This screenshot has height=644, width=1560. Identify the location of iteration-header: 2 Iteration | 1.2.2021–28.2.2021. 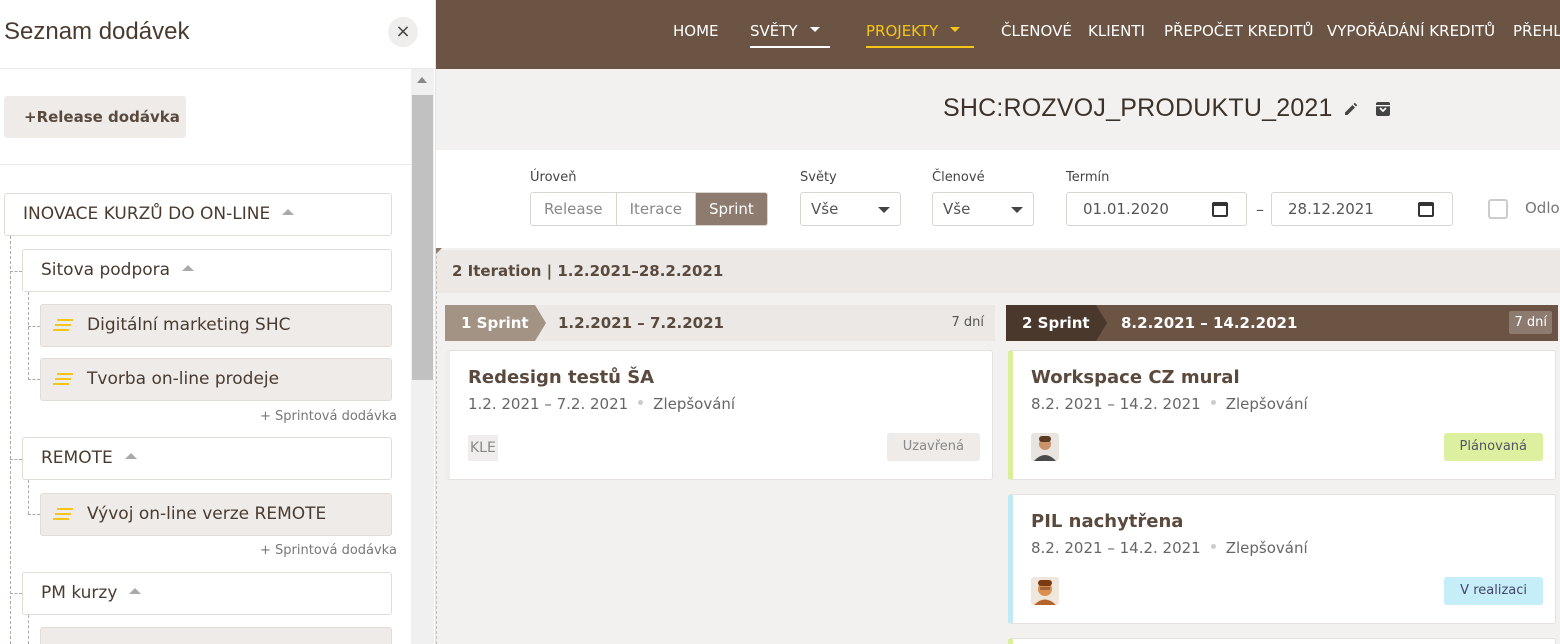
(998, 271).